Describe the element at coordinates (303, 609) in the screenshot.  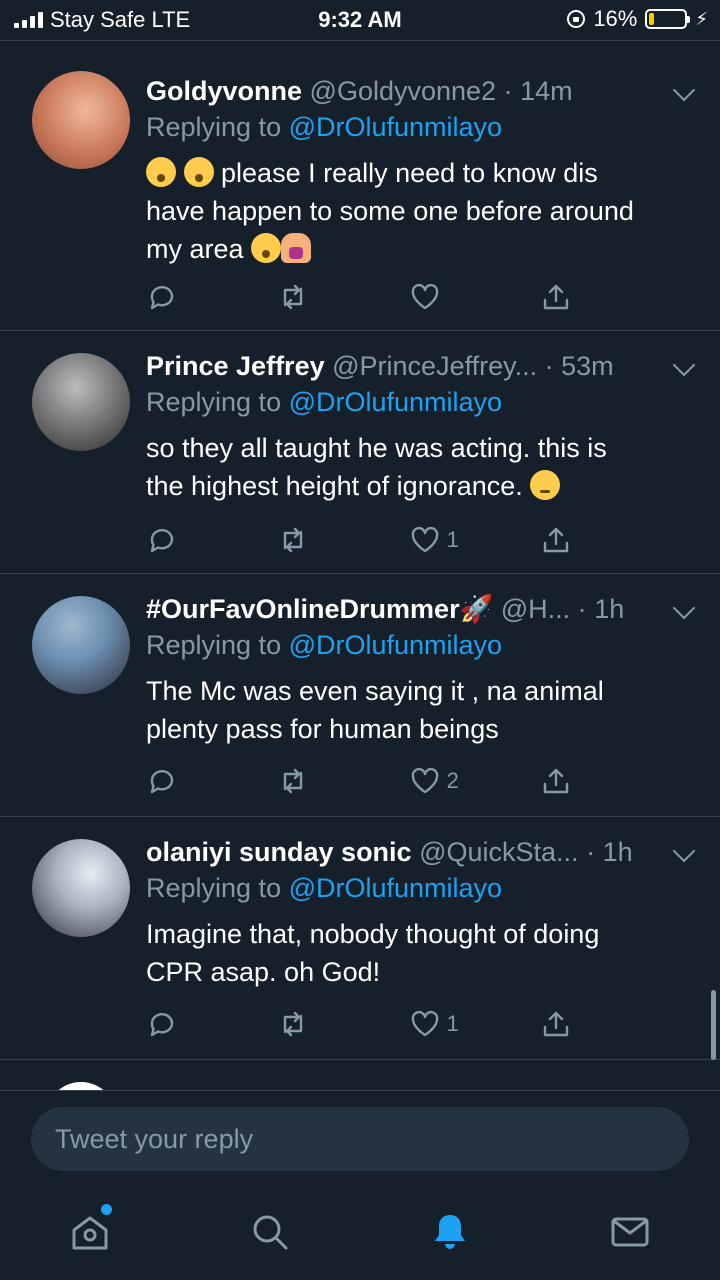
I see `author-name: #OurFavOnlineDrummer` at that location.